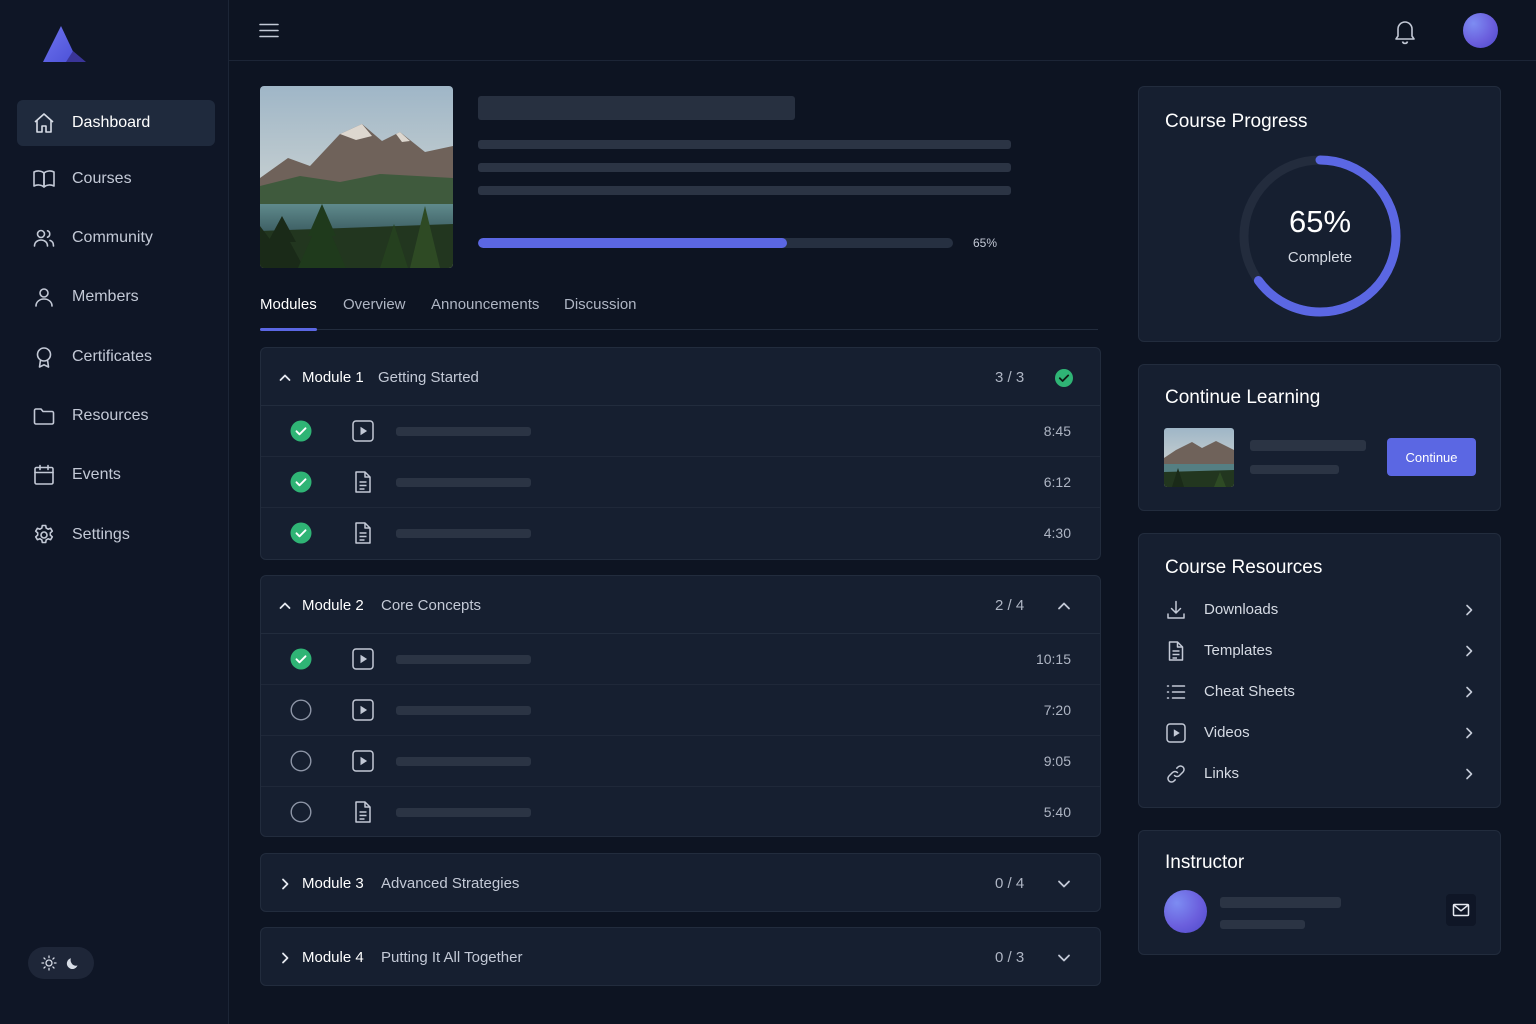  What do you see at coordinates (1319, 734) in the screenshot?
I see `resource-item-videos: Videos` at bounding box center [1319, 734].